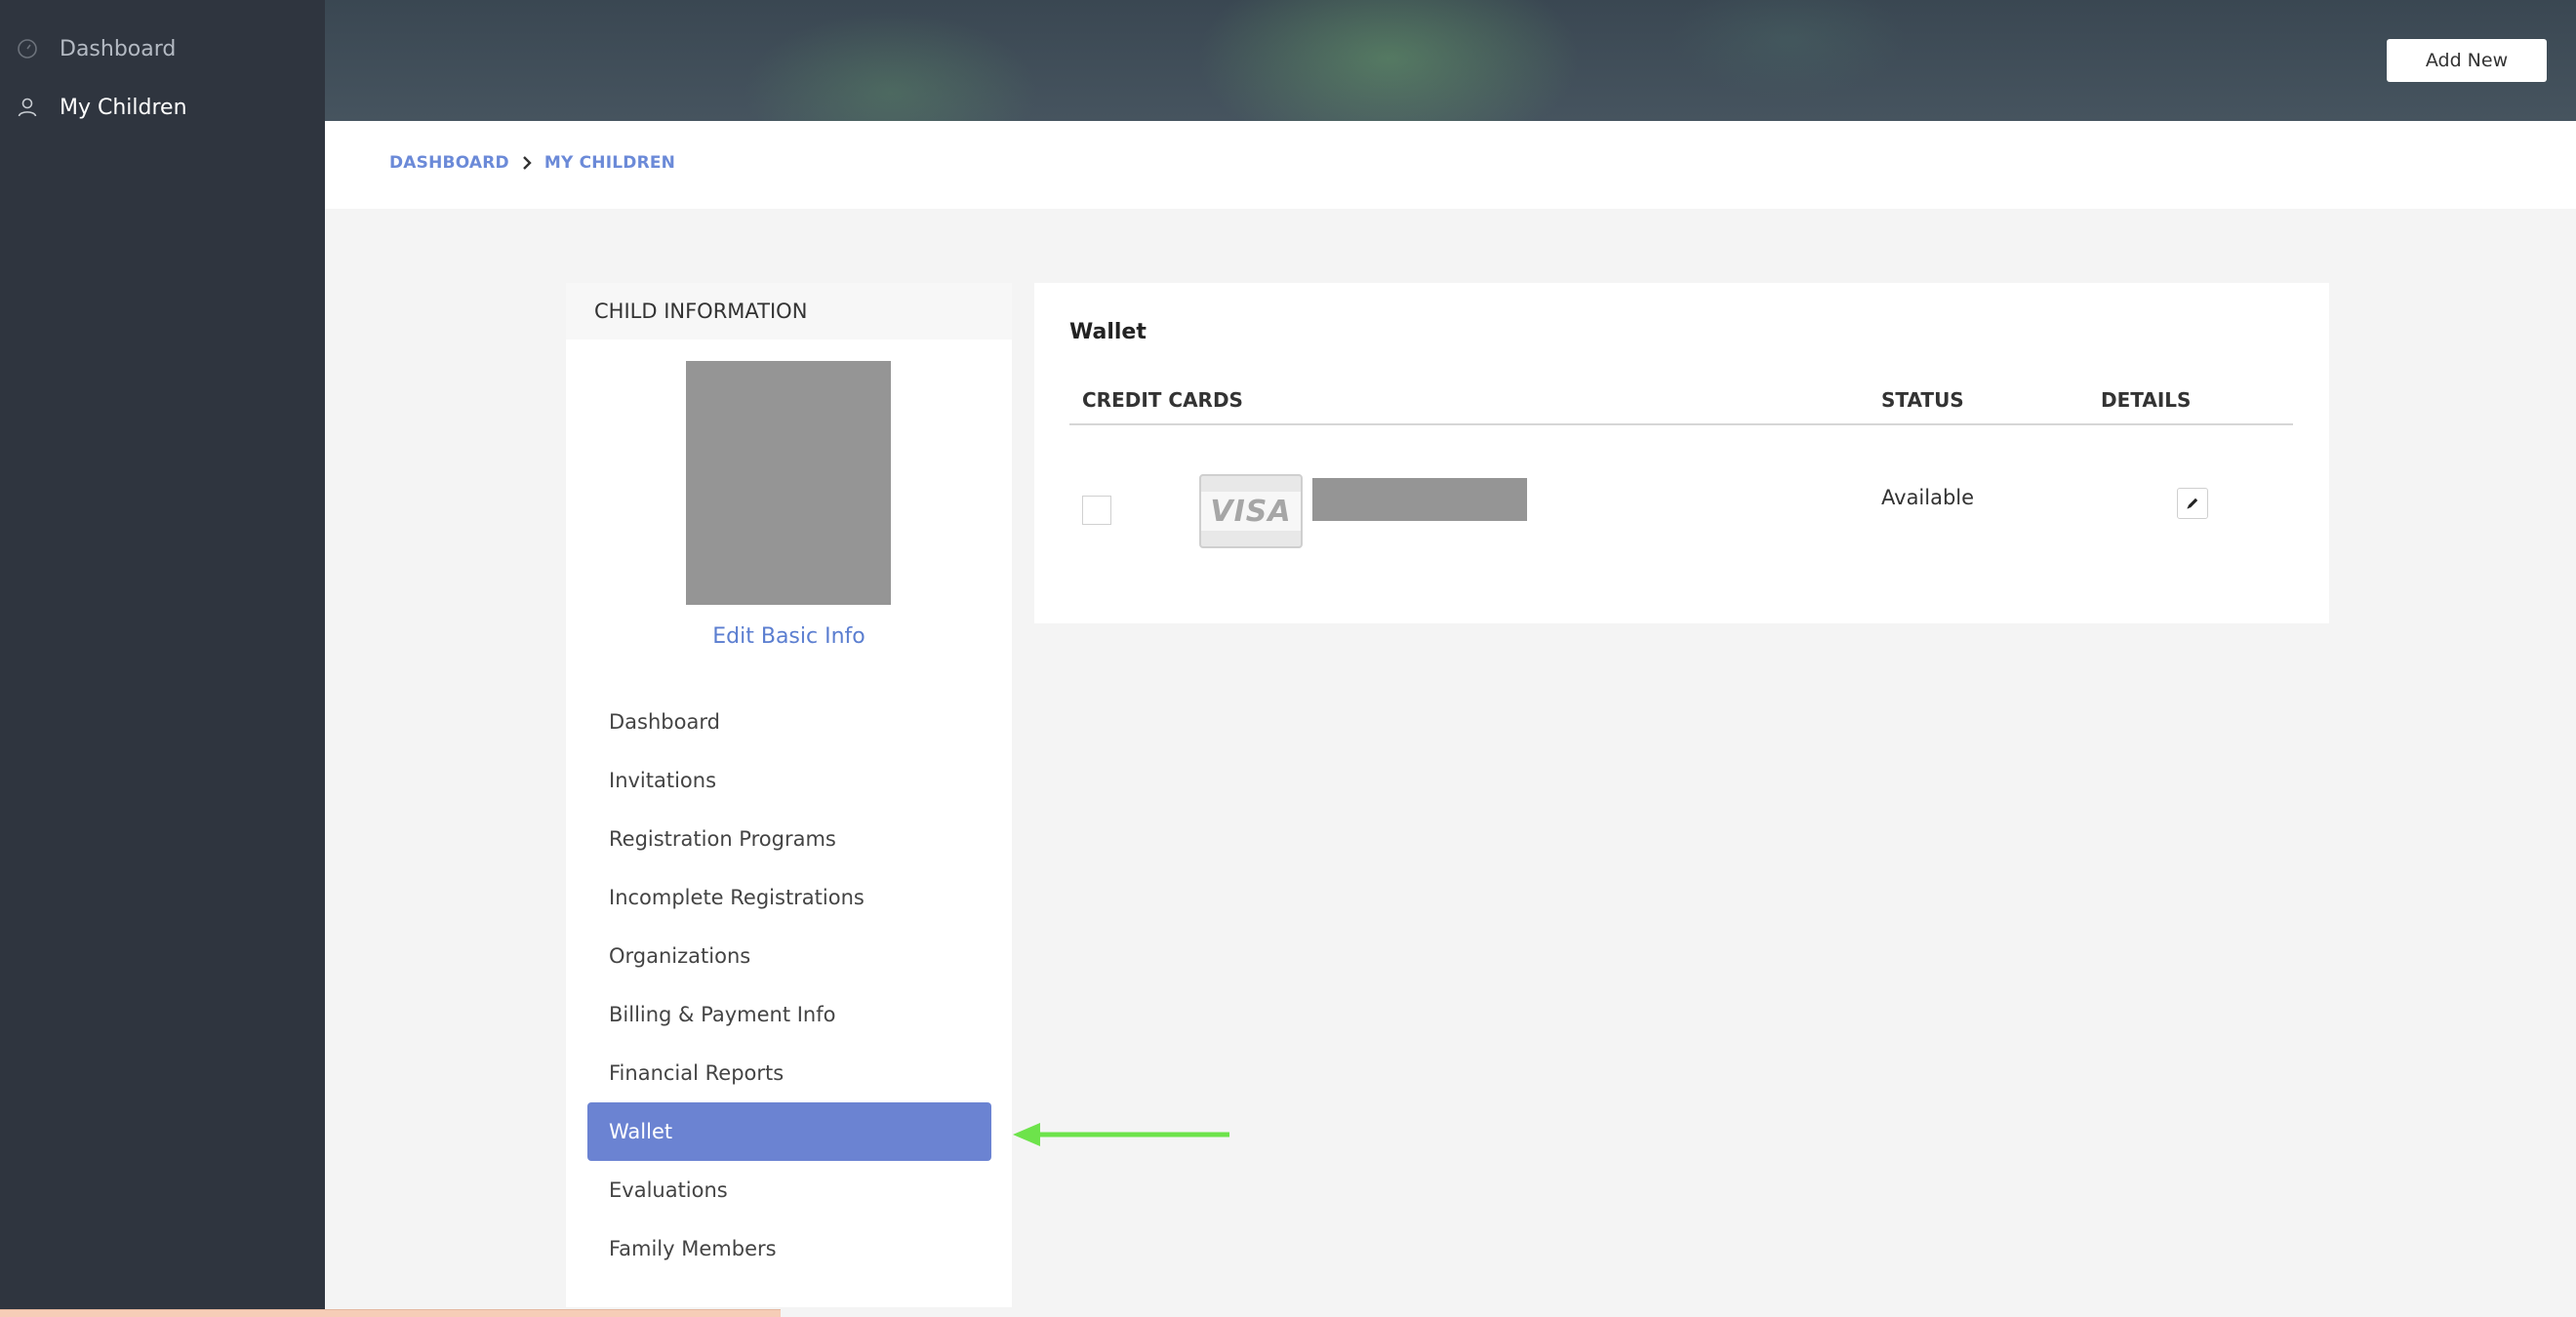  What do you see at coordinates (788, 483) in the screenshot?
I see `child-photo` at bounding box center [788, 483].